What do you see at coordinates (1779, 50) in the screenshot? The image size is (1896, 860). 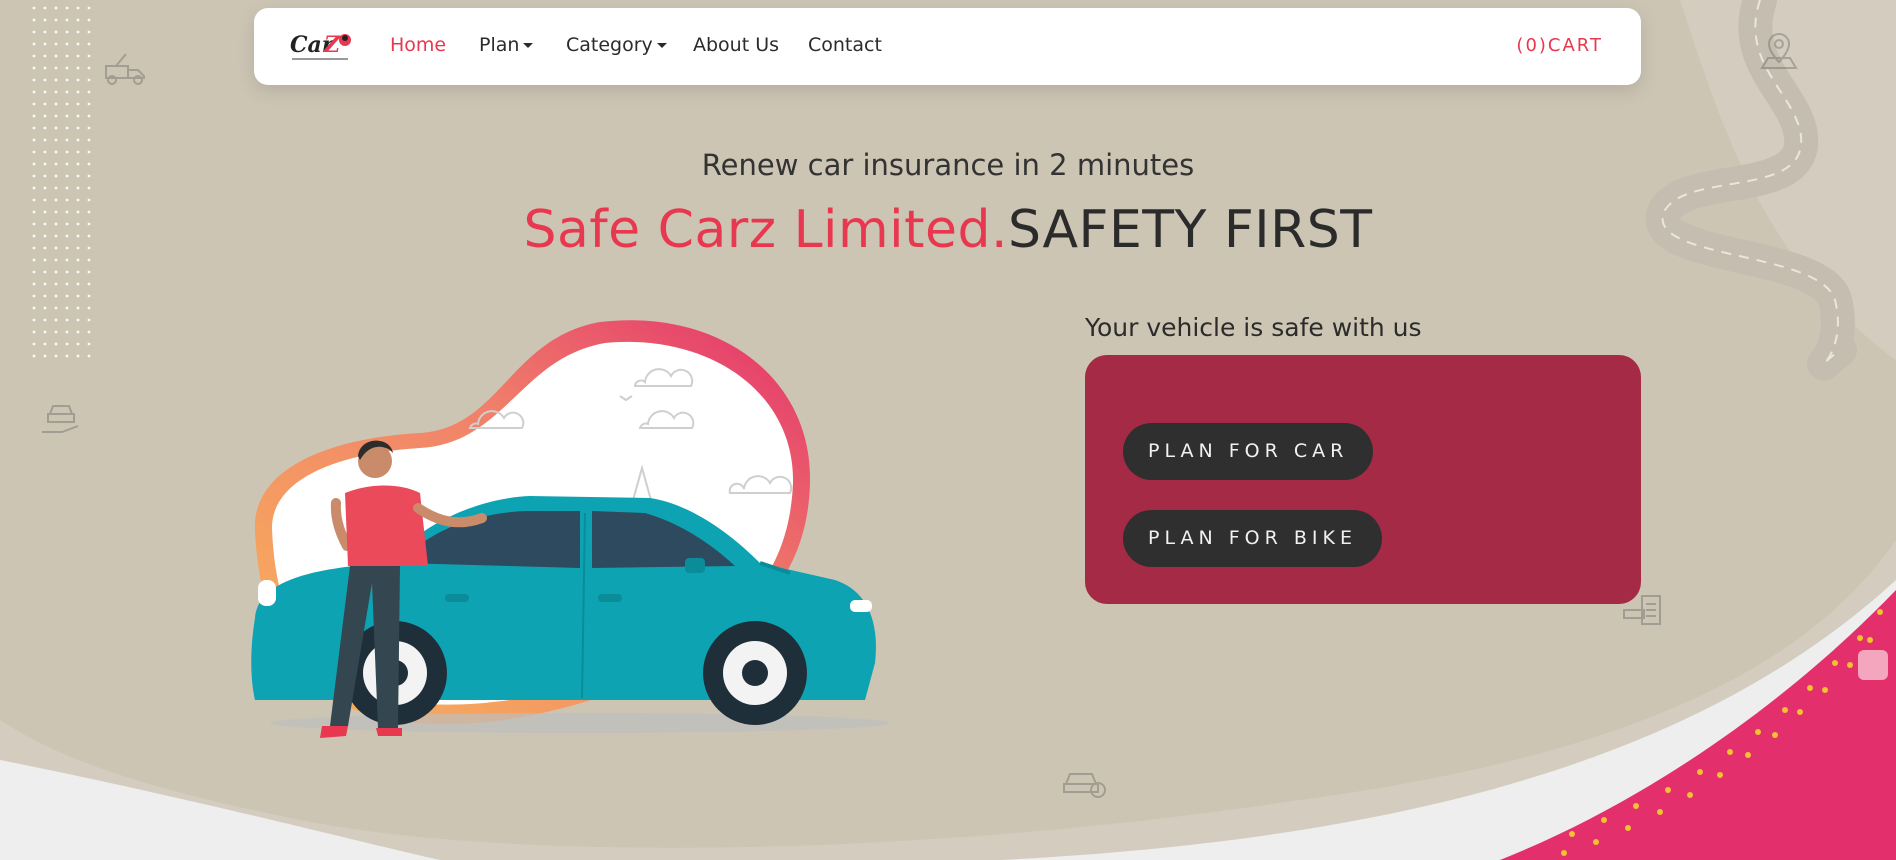 I see `location-pin-icon` at bounding box center [1779, 50].